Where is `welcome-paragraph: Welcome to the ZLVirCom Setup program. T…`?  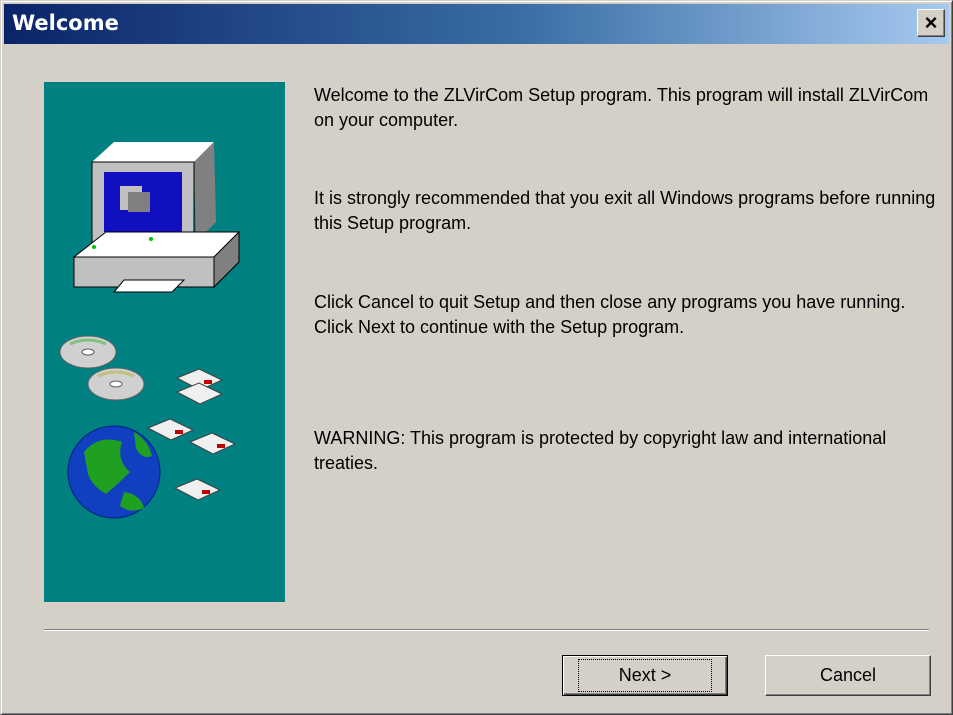
welcome-paragraph: Welcome to the ZLVirCom Setup program. T… is located at coordinates (621, 107).